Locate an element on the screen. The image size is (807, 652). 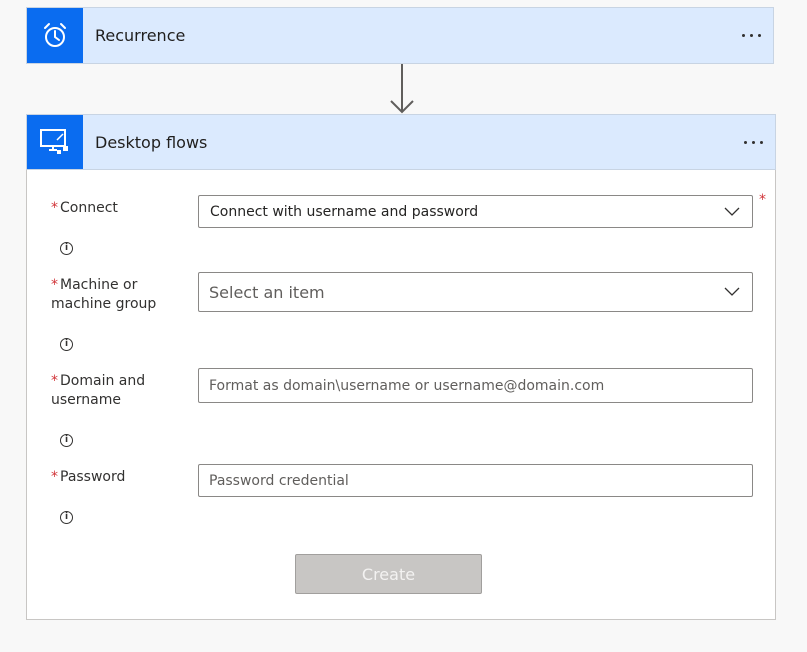
recurrence-more-button is located at coordinates (751, 35).